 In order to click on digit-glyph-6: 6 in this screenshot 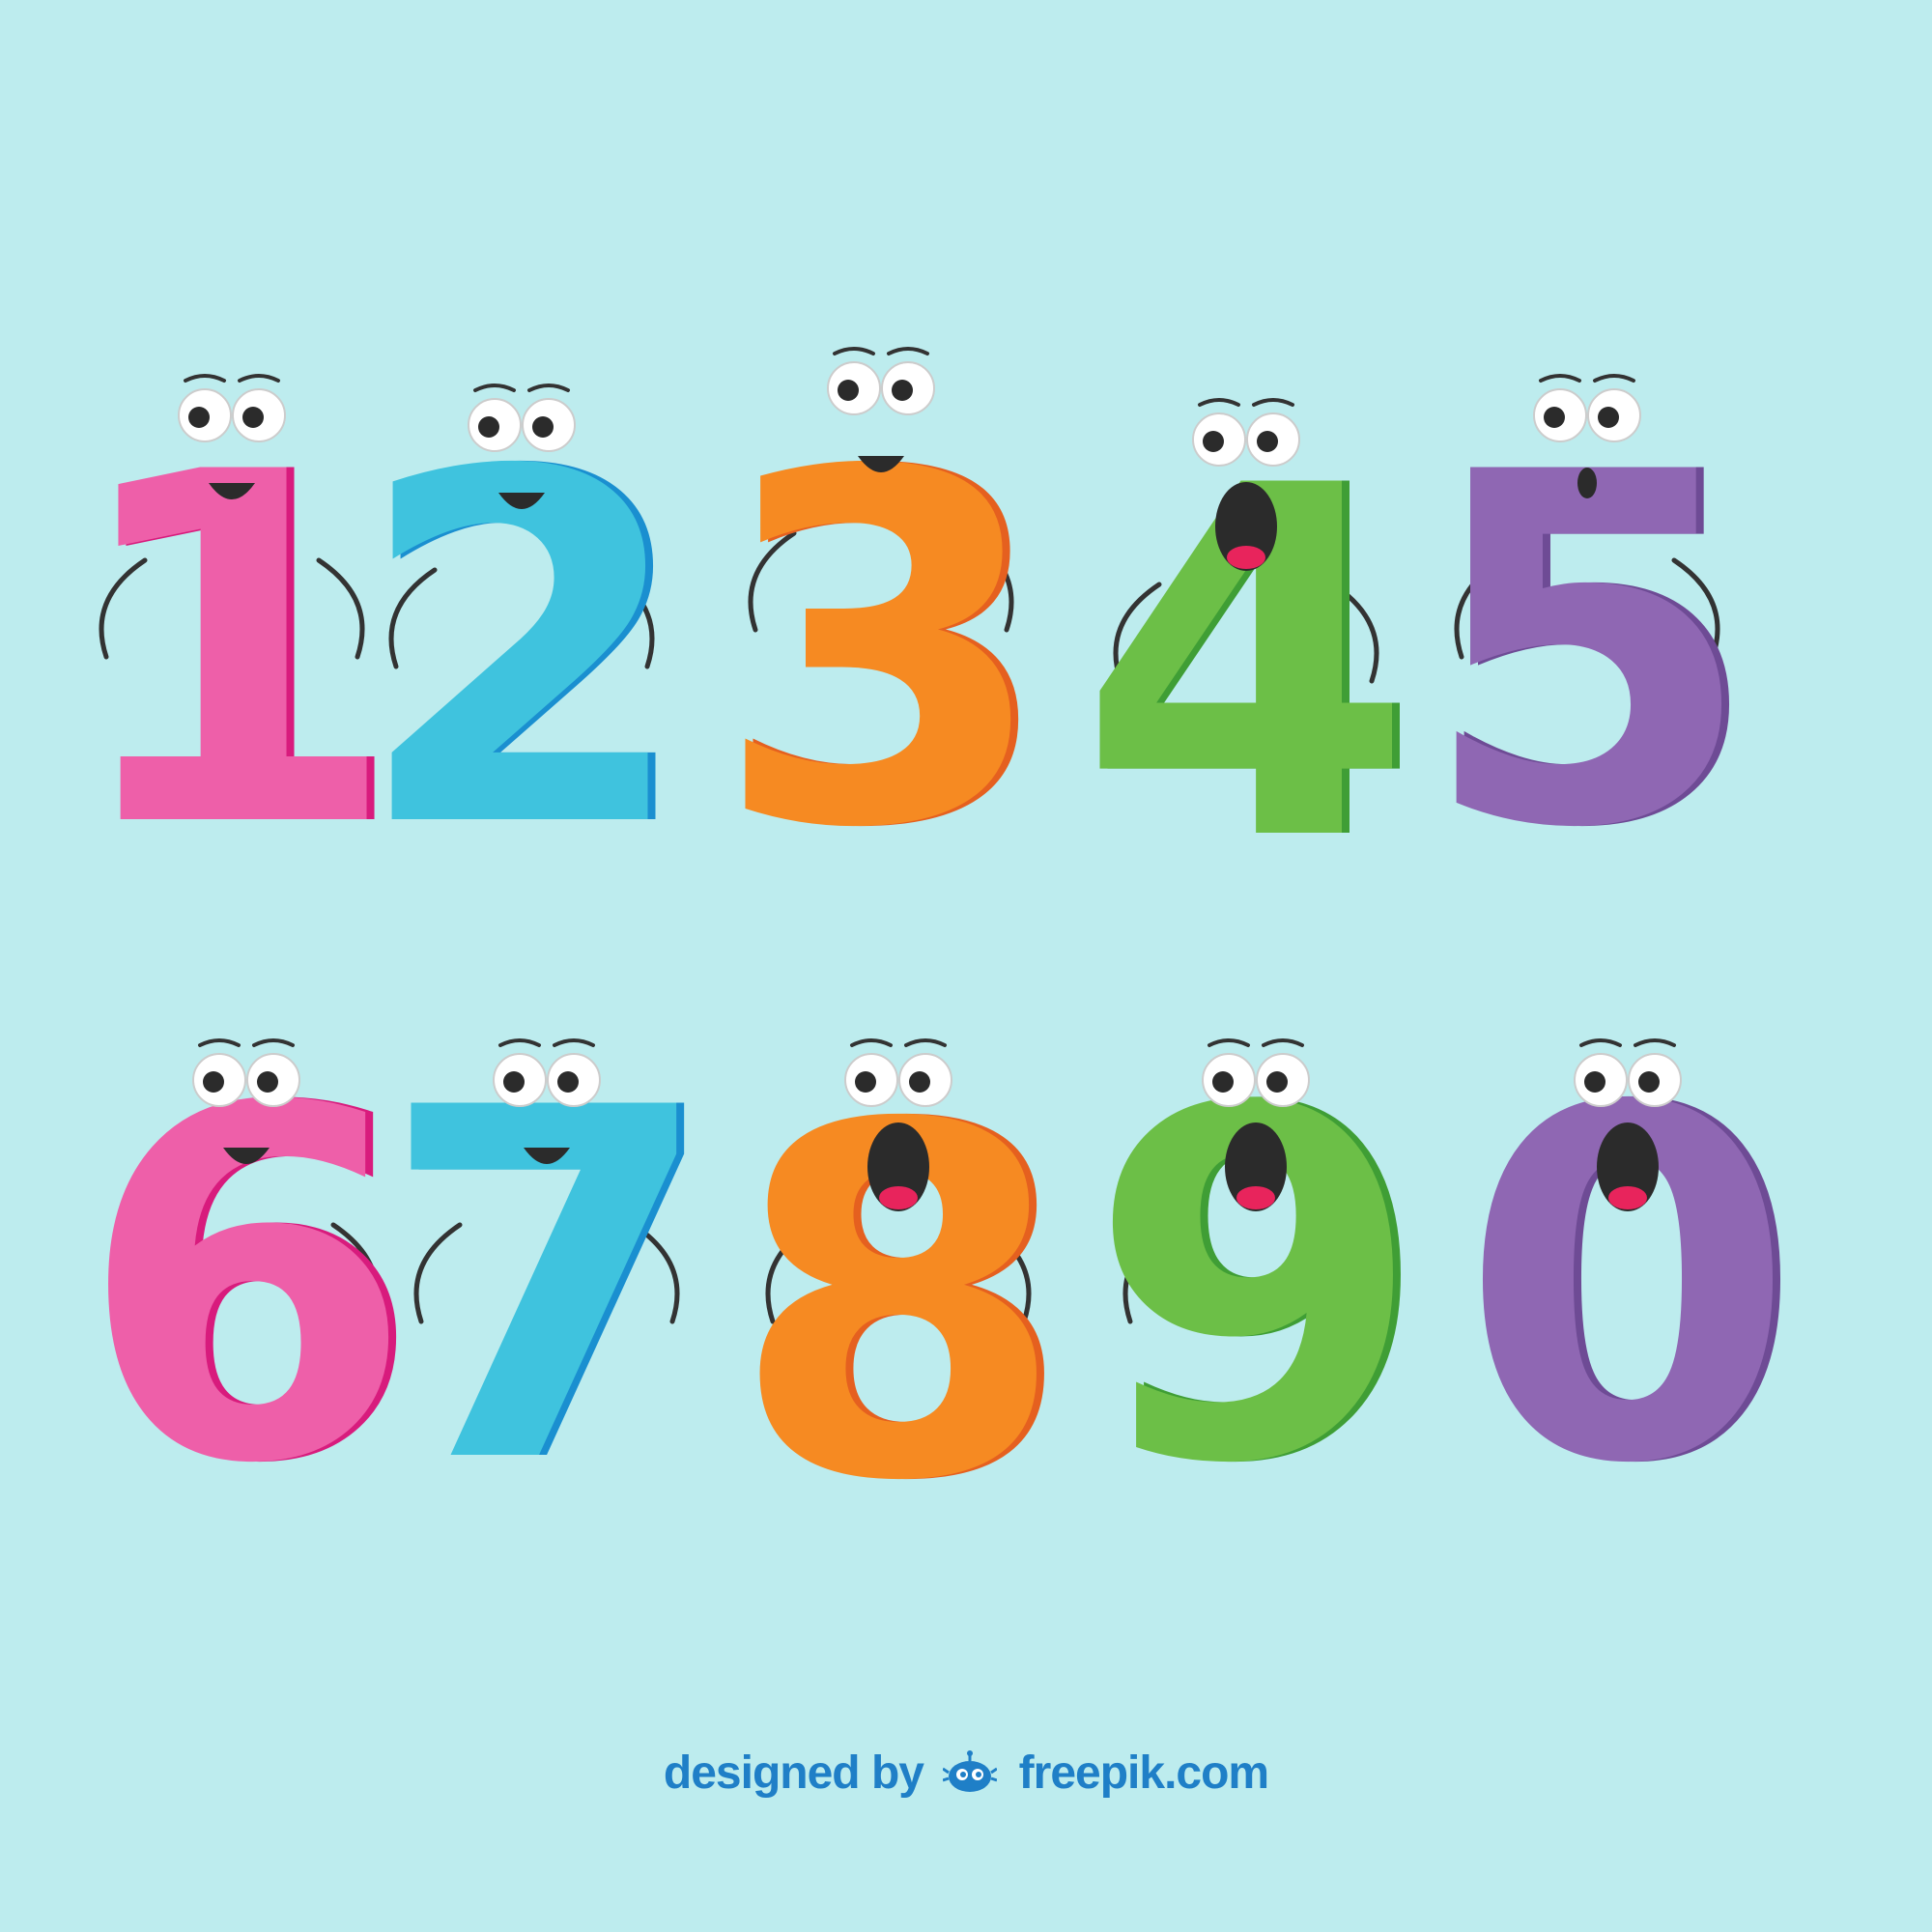, I will do `click(246, 1288)`.